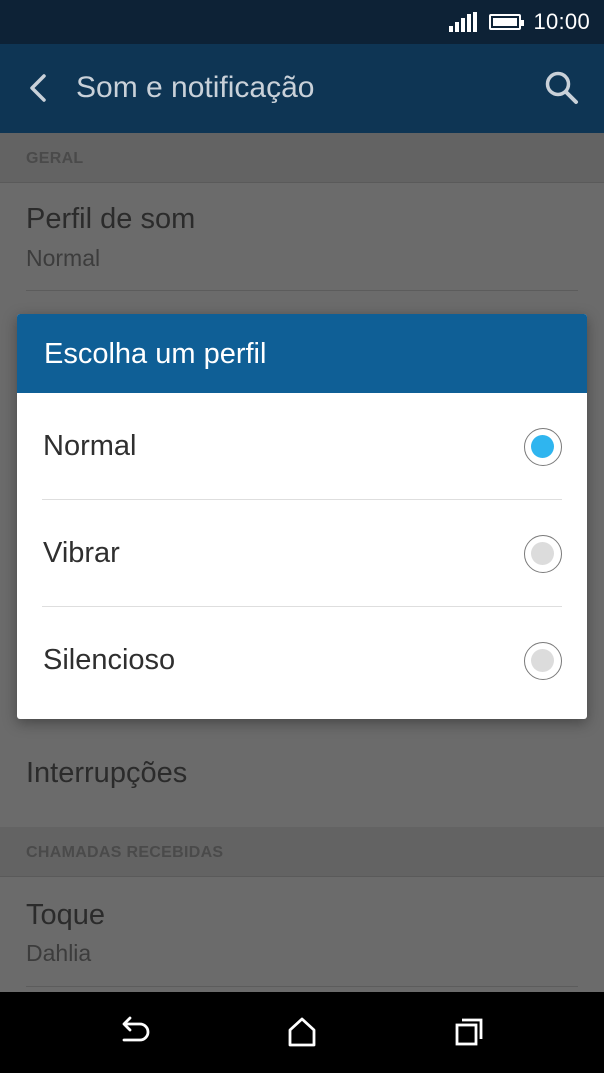 Image resolution: width=604 pixels, height=1073 pixels. I want to click on status-icons: 10:00, so click(519, 22).